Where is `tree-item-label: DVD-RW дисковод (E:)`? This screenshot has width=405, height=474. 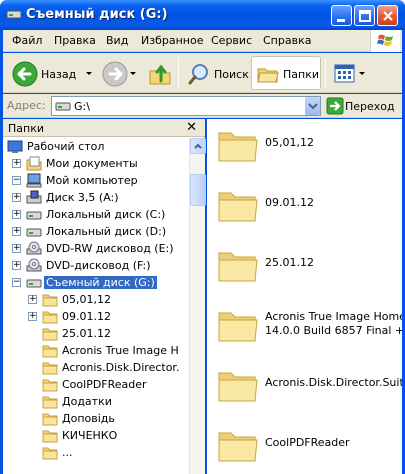
tree-item-label: DVD-RW дисковод (E:) is located at coordinates (110, 248).